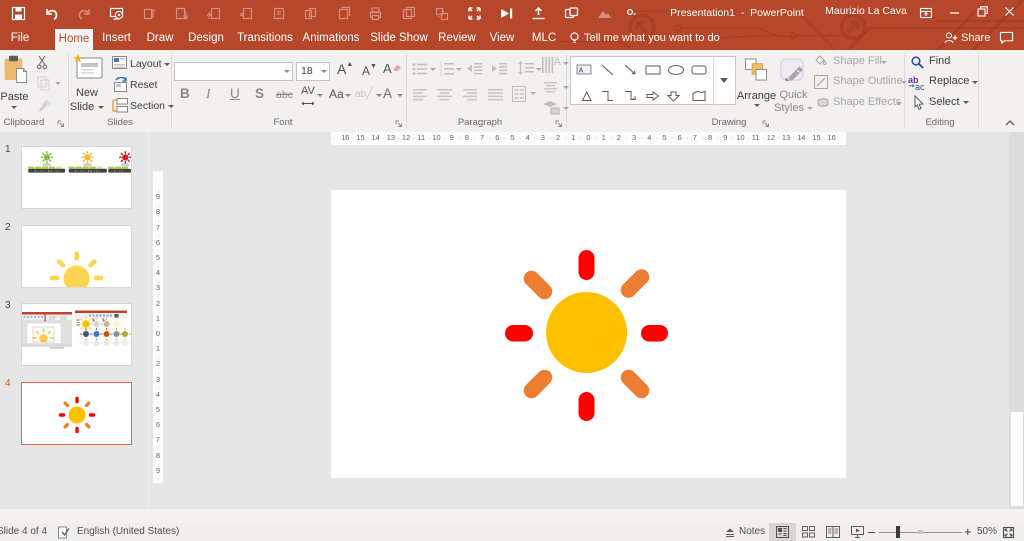  What do you see at coordinates (441, 75) in the screenshot?
I see `svg-text: 3` at bounding box center [441, 75].